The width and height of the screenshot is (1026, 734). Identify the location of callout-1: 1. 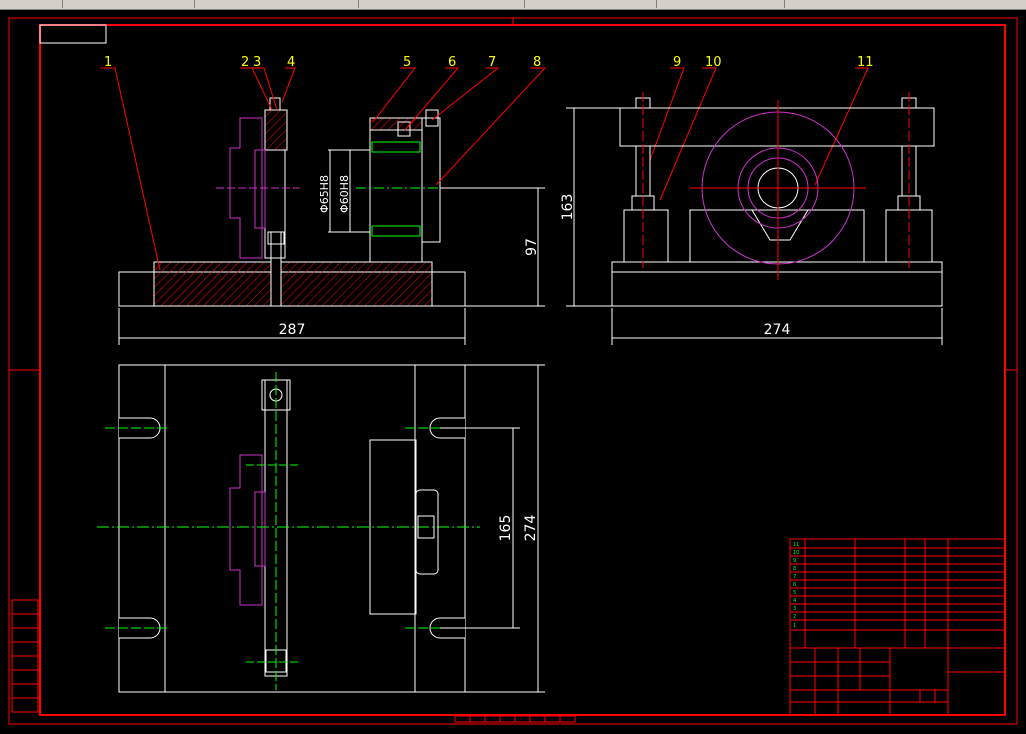
(108, 62).